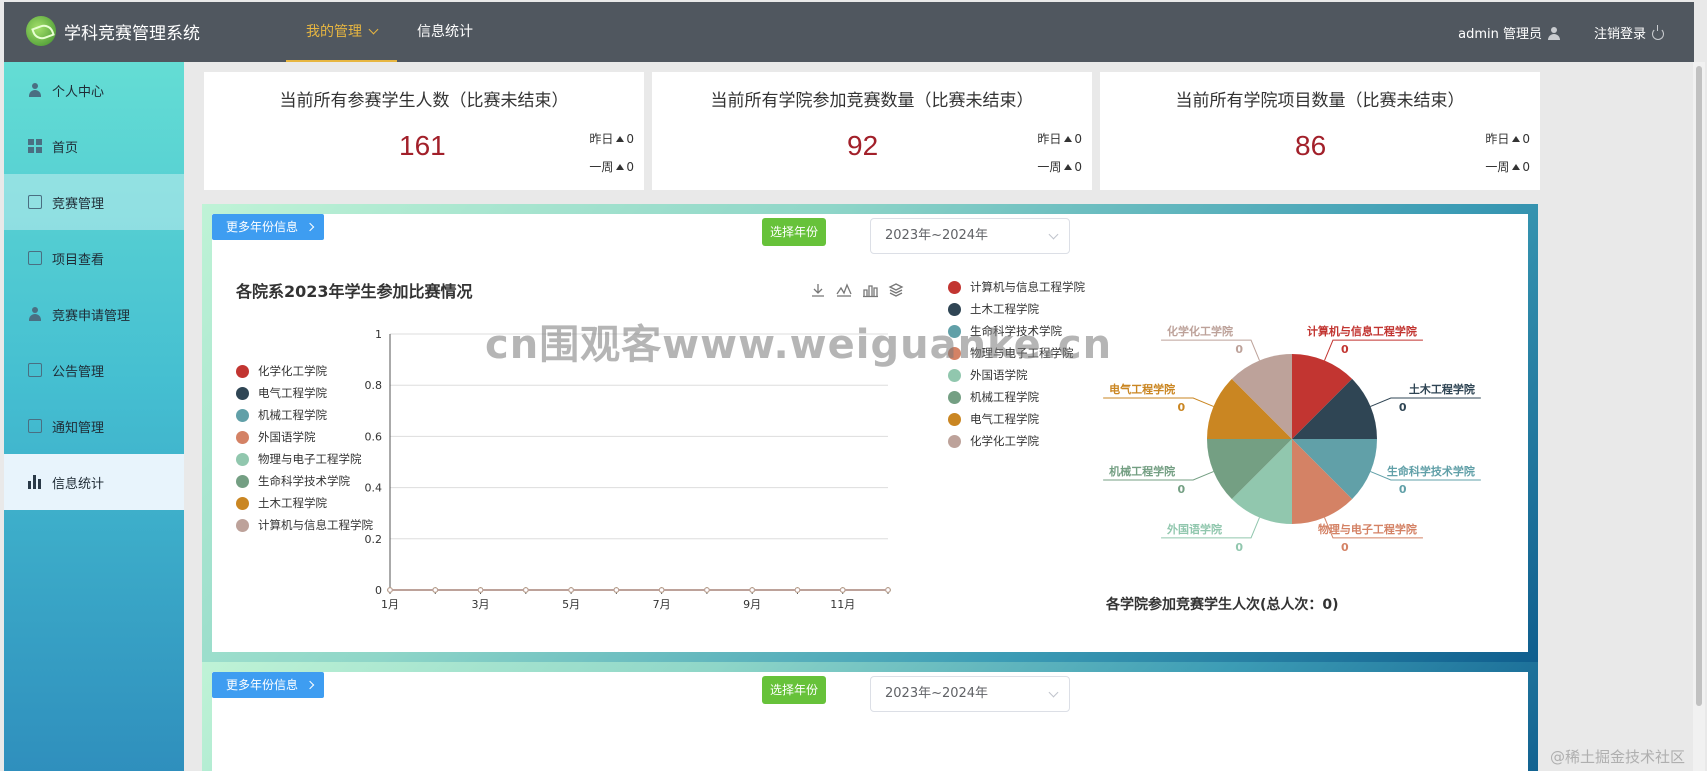 Image resolution: width=1707 pixels, height=771 pixels. I want to click on sidebar-item-announcement-management: 公告管理, so click(94, 370).